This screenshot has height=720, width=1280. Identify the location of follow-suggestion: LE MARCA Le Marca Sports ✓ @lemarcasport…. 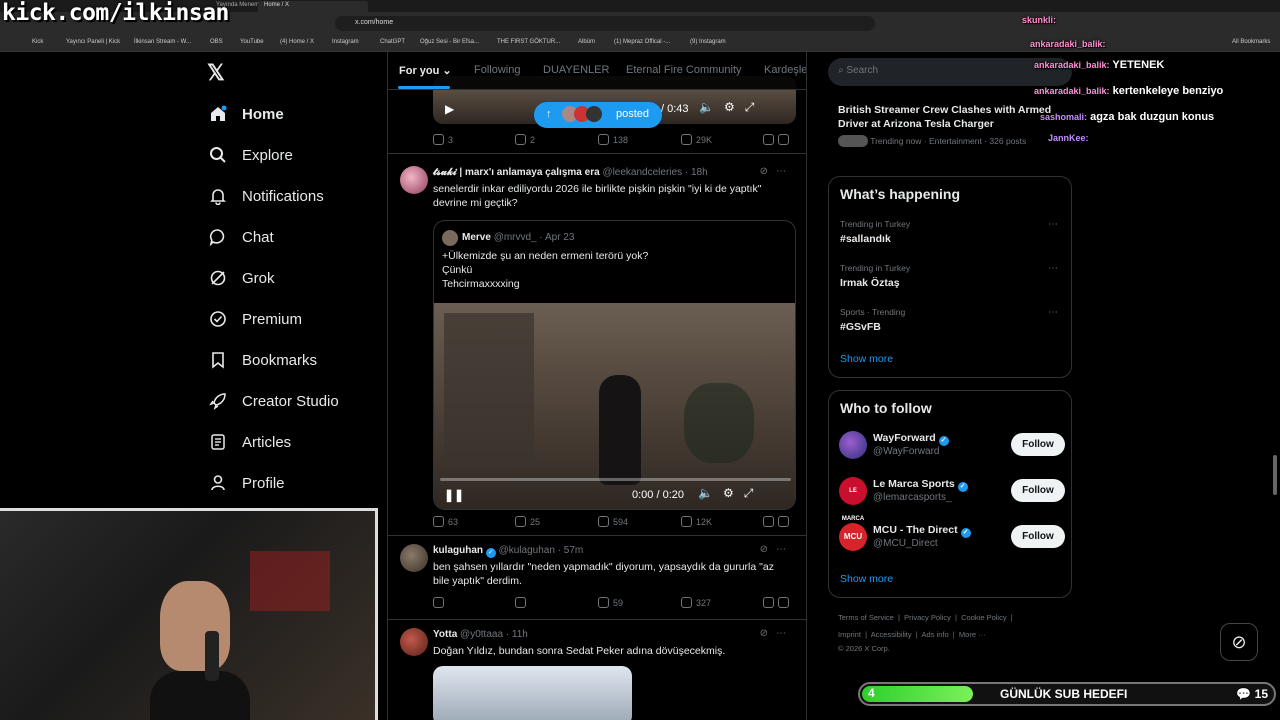
(952, 498).